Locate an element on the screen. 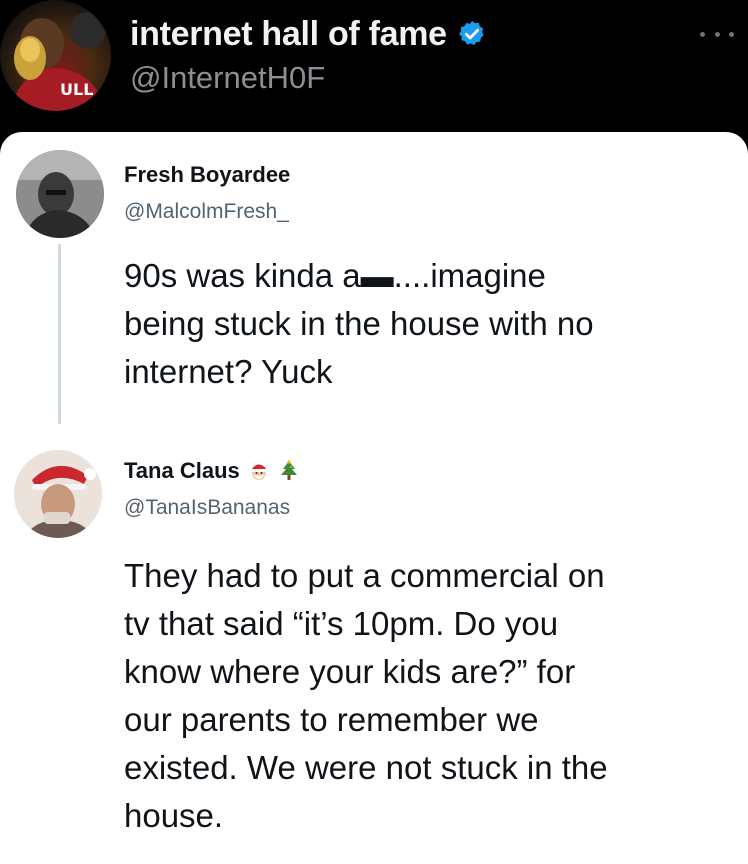 The height and width of the screenshot is (864, 748). svg-text: ULL is located at coordinates (76, 89).